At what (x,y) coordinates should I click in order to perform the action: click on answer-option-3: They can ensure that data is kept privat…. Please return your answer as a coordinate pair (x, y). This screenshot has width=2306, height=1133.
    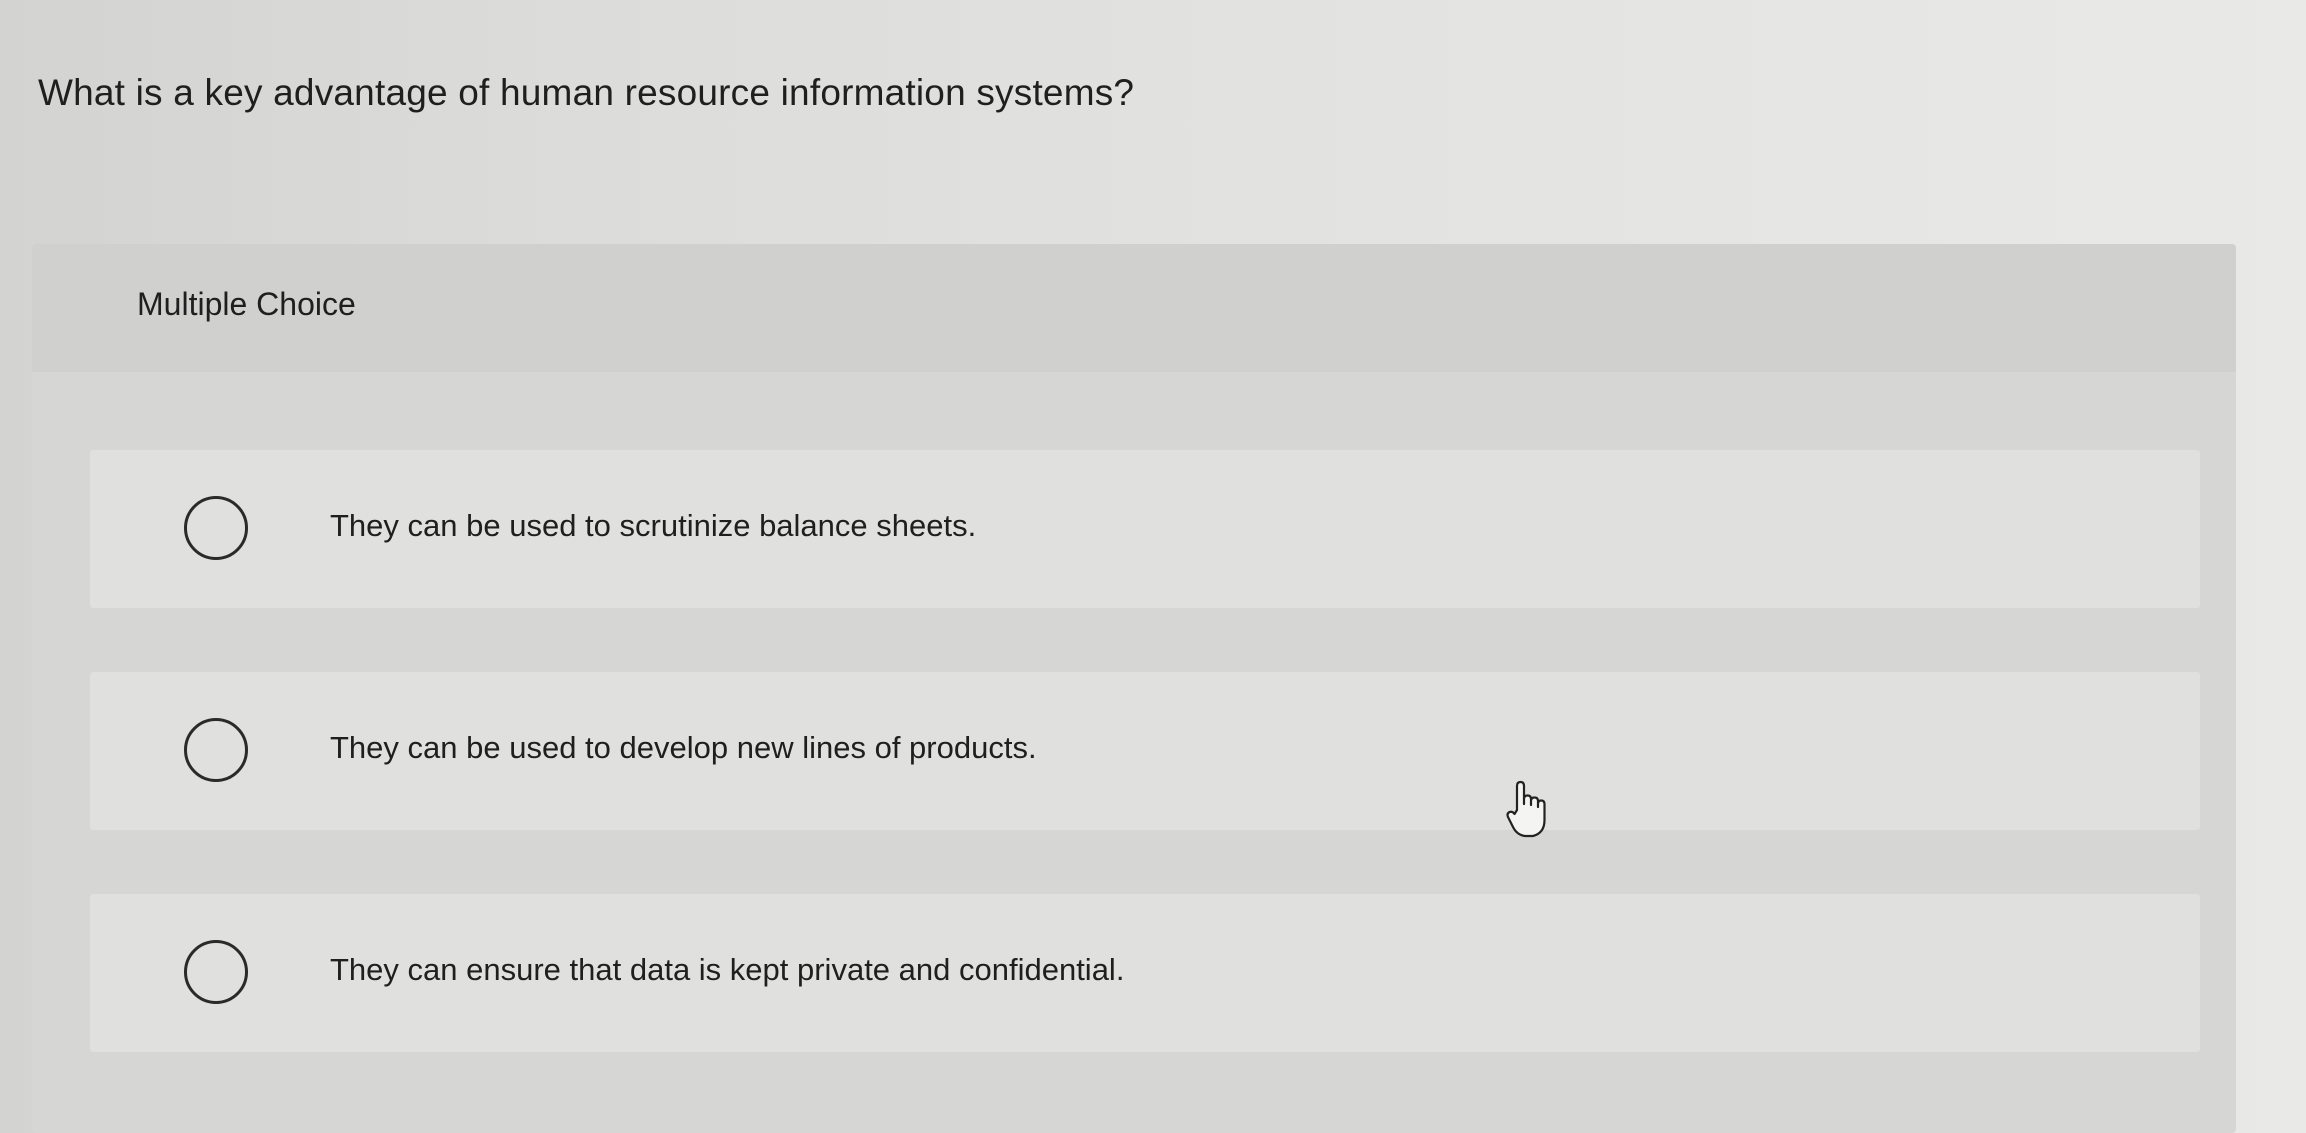
    Looking at the image, I should click on (1145, 973).